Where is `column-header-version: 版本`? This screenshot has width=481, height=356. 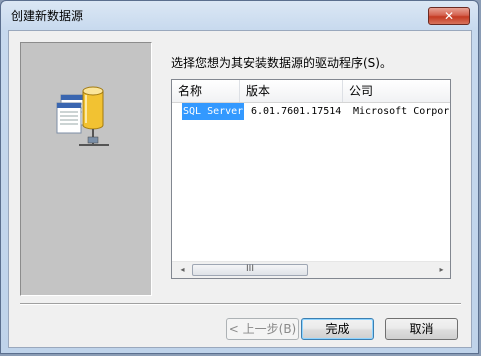
column-header-version: 版本 is located at coordinates (291, 91).